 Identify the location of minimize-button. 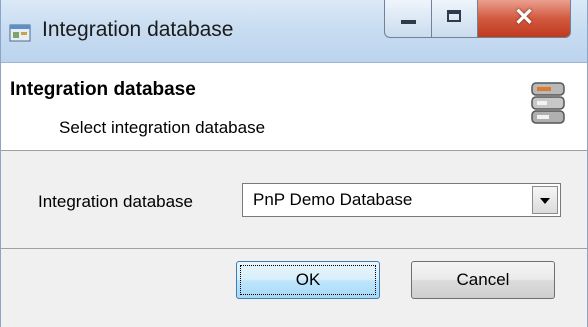
(408, 19).